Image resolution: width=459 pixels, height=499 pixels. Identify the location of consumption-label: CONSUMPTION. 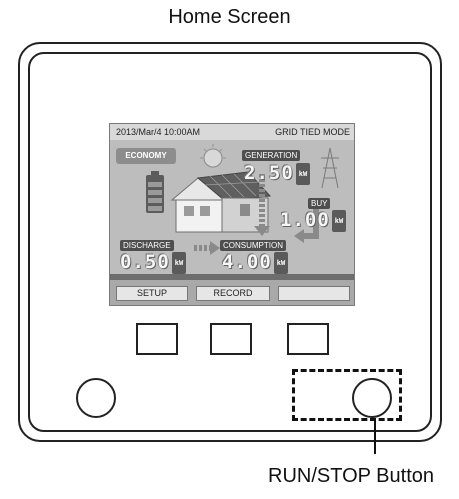
(253, 245).